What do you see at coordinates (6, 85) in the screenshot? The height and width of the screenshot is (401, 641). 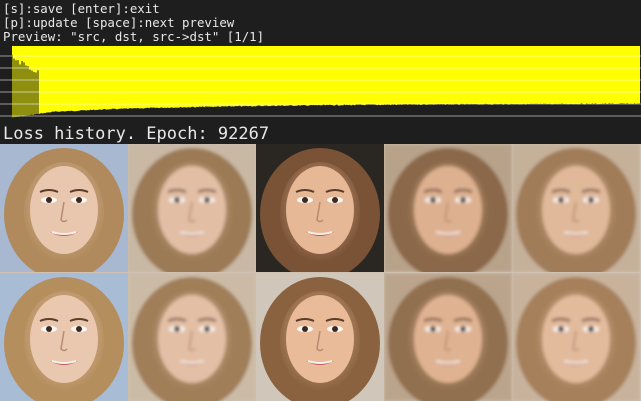 I see `loss-start-gap` at bounding box center [6, 85].